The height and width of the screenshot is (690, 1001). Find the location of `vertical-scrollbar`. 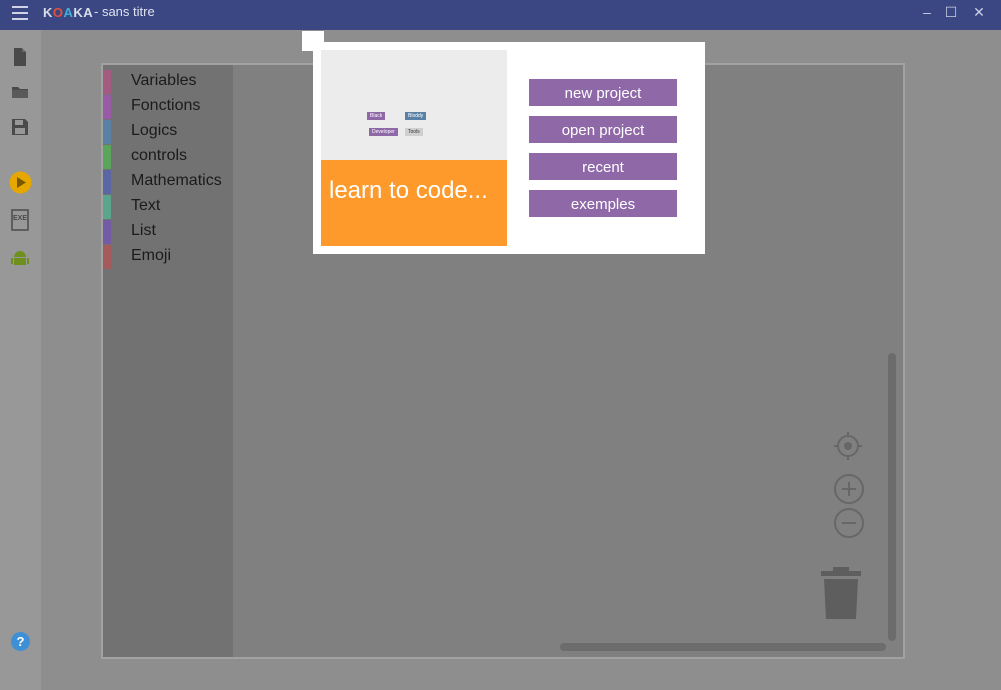

vertical-scrollbar is located at coordinates (892, 497).